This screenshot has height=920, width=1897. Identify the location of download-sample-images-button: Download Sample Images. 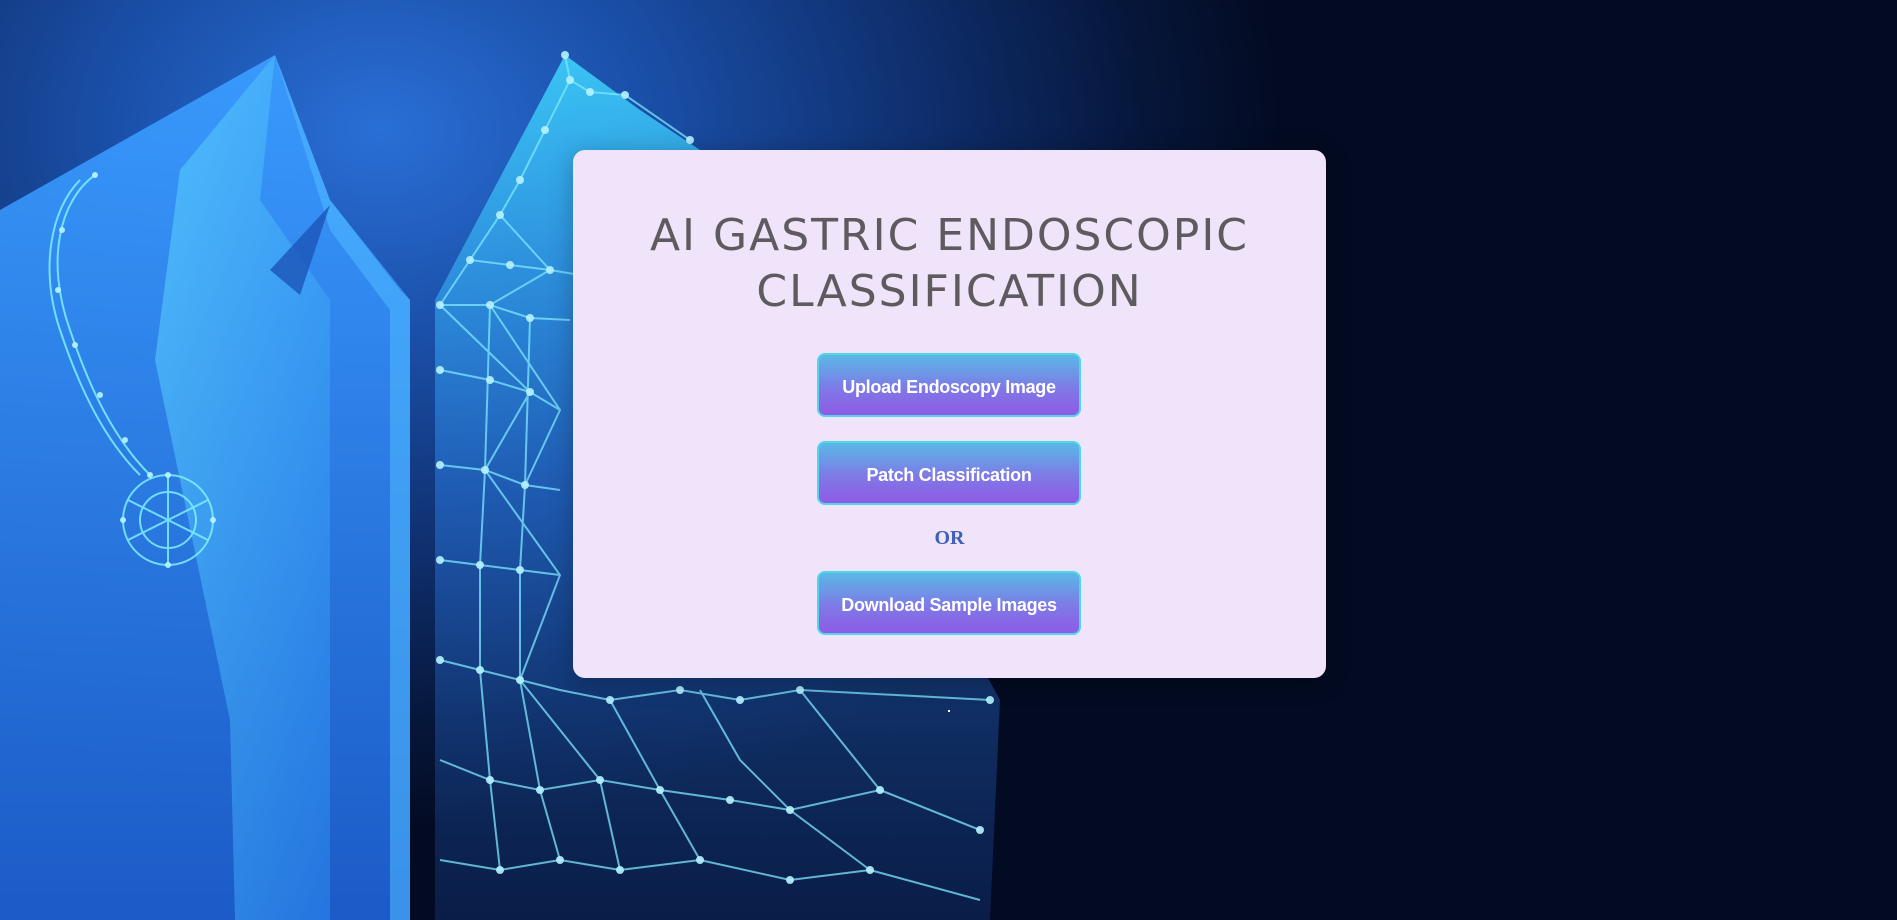
(949, 603).